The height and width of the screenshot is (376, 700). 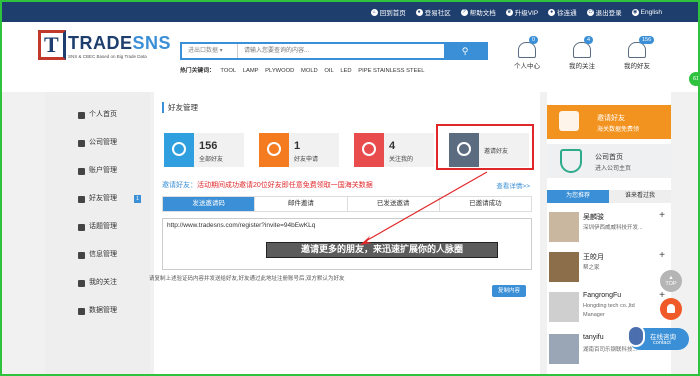 What do you see at coordinates (419, 12) in the screenshot?
I see `community-icon: ●` at bounding box center [419, 12].